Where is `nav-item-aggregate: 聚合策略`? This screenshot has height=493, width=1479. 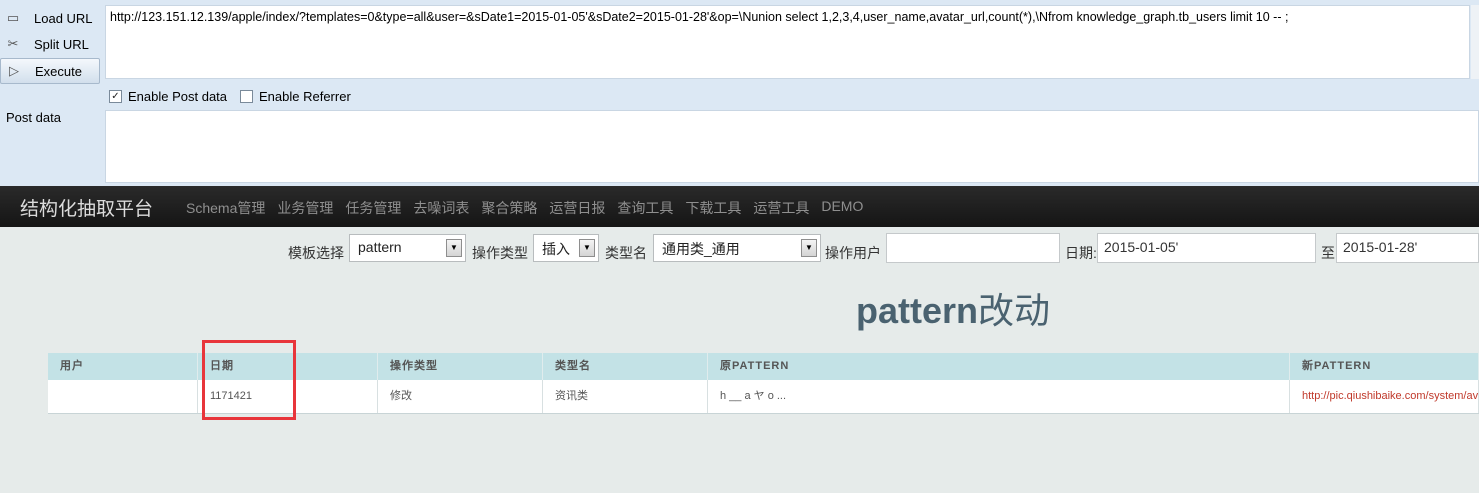 nav-item-aggregate: 聚合策略 is located at coordinates (509, 208).